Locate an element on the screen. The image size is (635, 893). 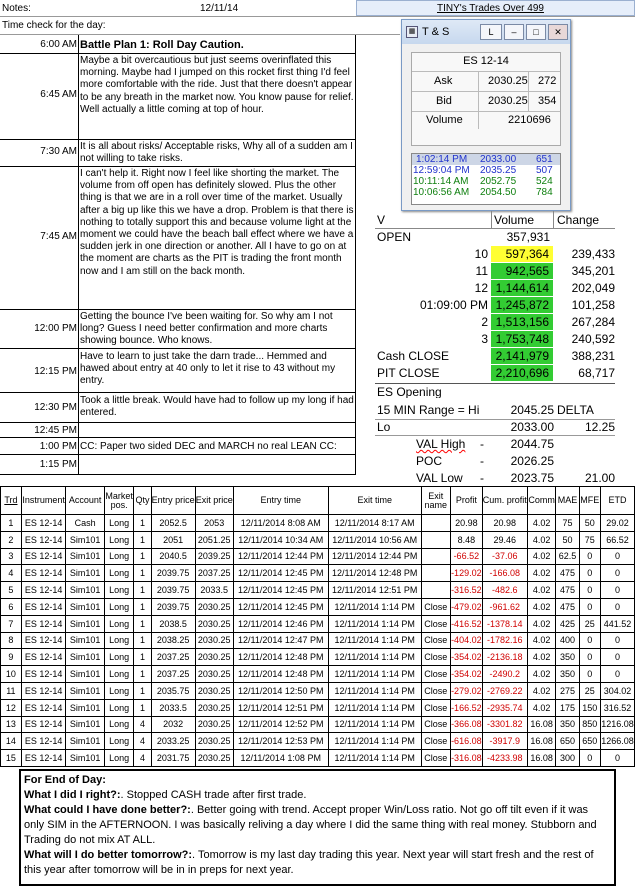
table-cell: 12/11/2014 12:52 PM is located at coordinates (280, 724).